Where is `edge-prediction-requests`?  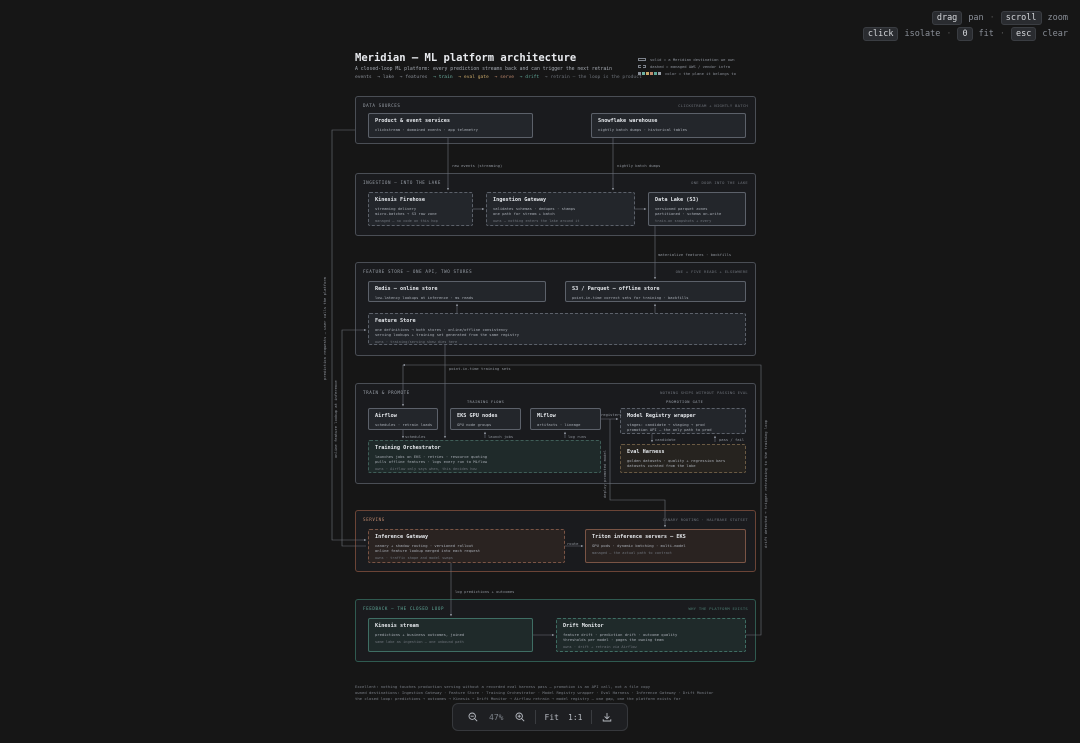
edge-prediction-requests is located at coordinates (349, 335).